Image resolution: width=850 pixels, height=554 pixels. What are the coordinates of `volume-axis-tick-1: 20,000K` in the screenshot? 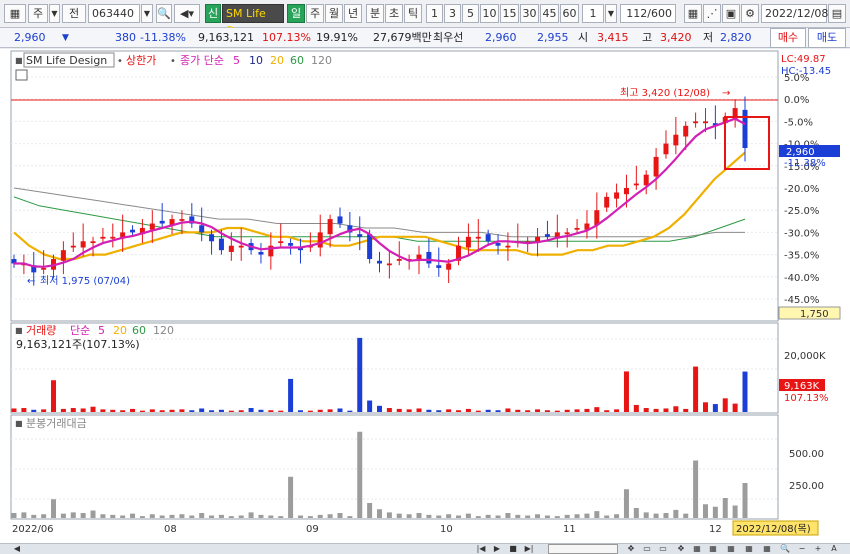 It's located at (805, 356).